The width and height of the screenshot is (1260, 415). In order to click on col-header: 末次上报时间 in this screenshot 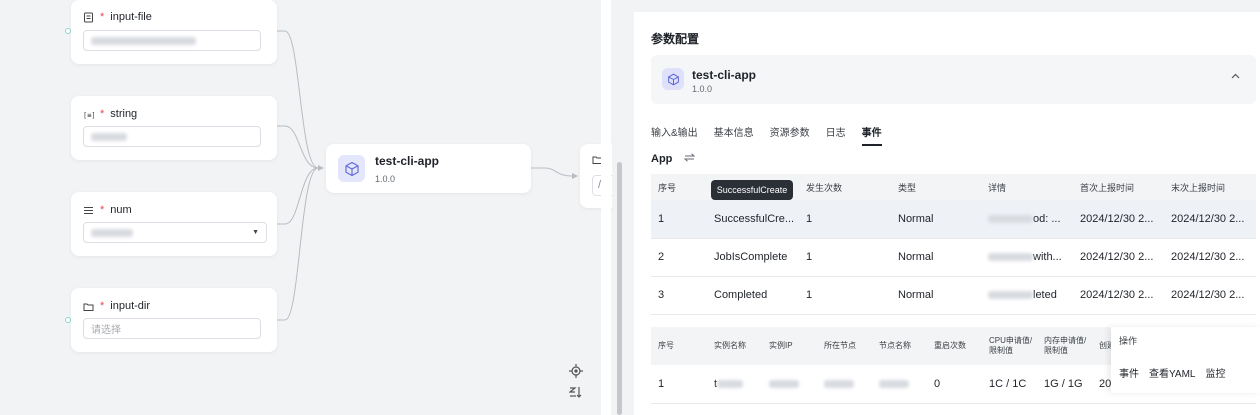, I will do `click(1210, 187)`.